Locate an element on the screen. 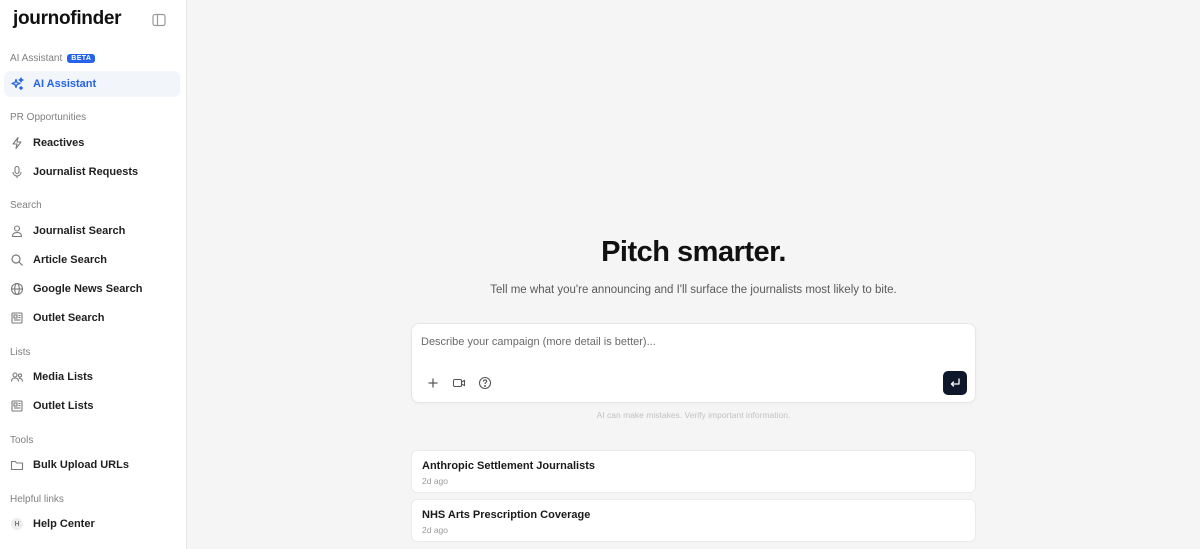  sidebar-item-google-news-search: Google News Search is located at coordinates (92, 289).